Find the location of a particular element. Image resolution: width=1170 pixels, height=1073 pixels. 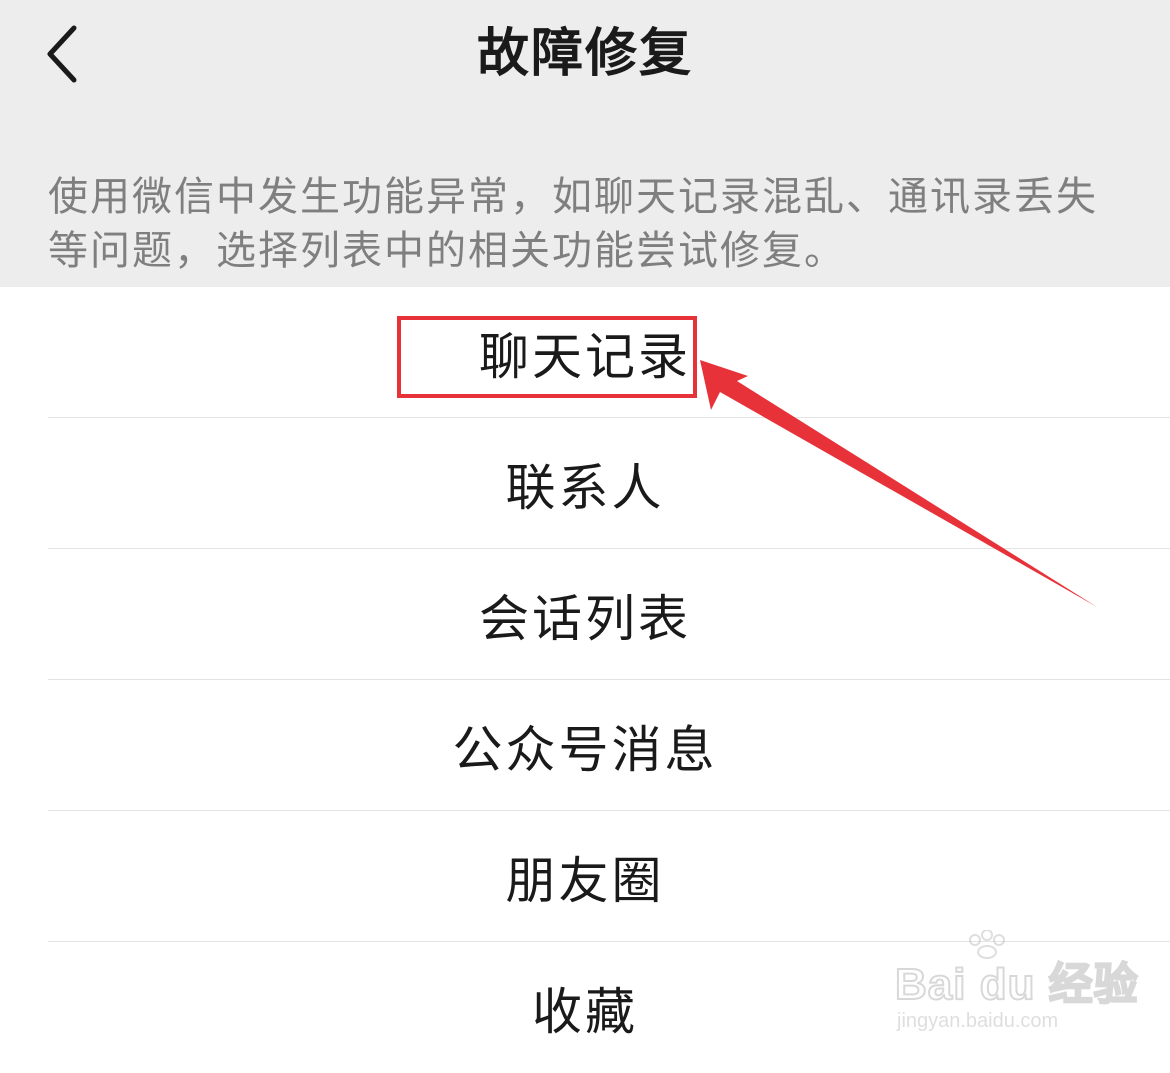

list-item-label: 公众号消息 is located at coordinates (585, 749).